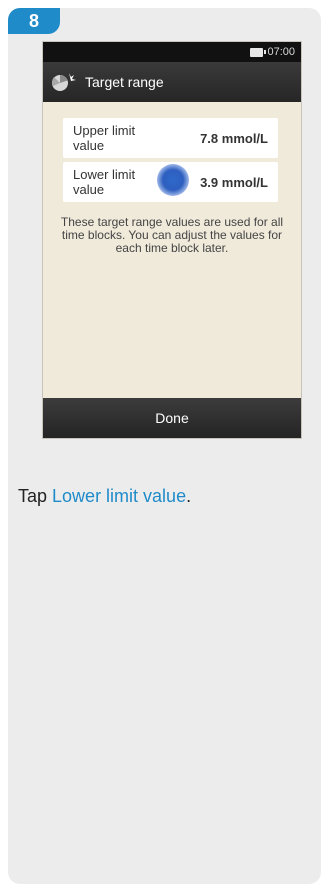  I want to click on instruction-text: Tap Lower limit value., so click(104, 496).